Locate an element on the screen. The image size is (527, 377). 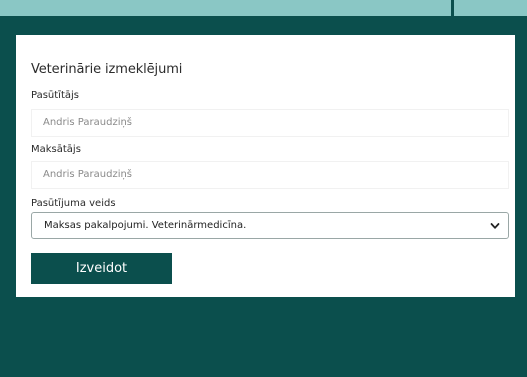
payer-field: Andris Paraudziņš is located at coordinates (270, 175).